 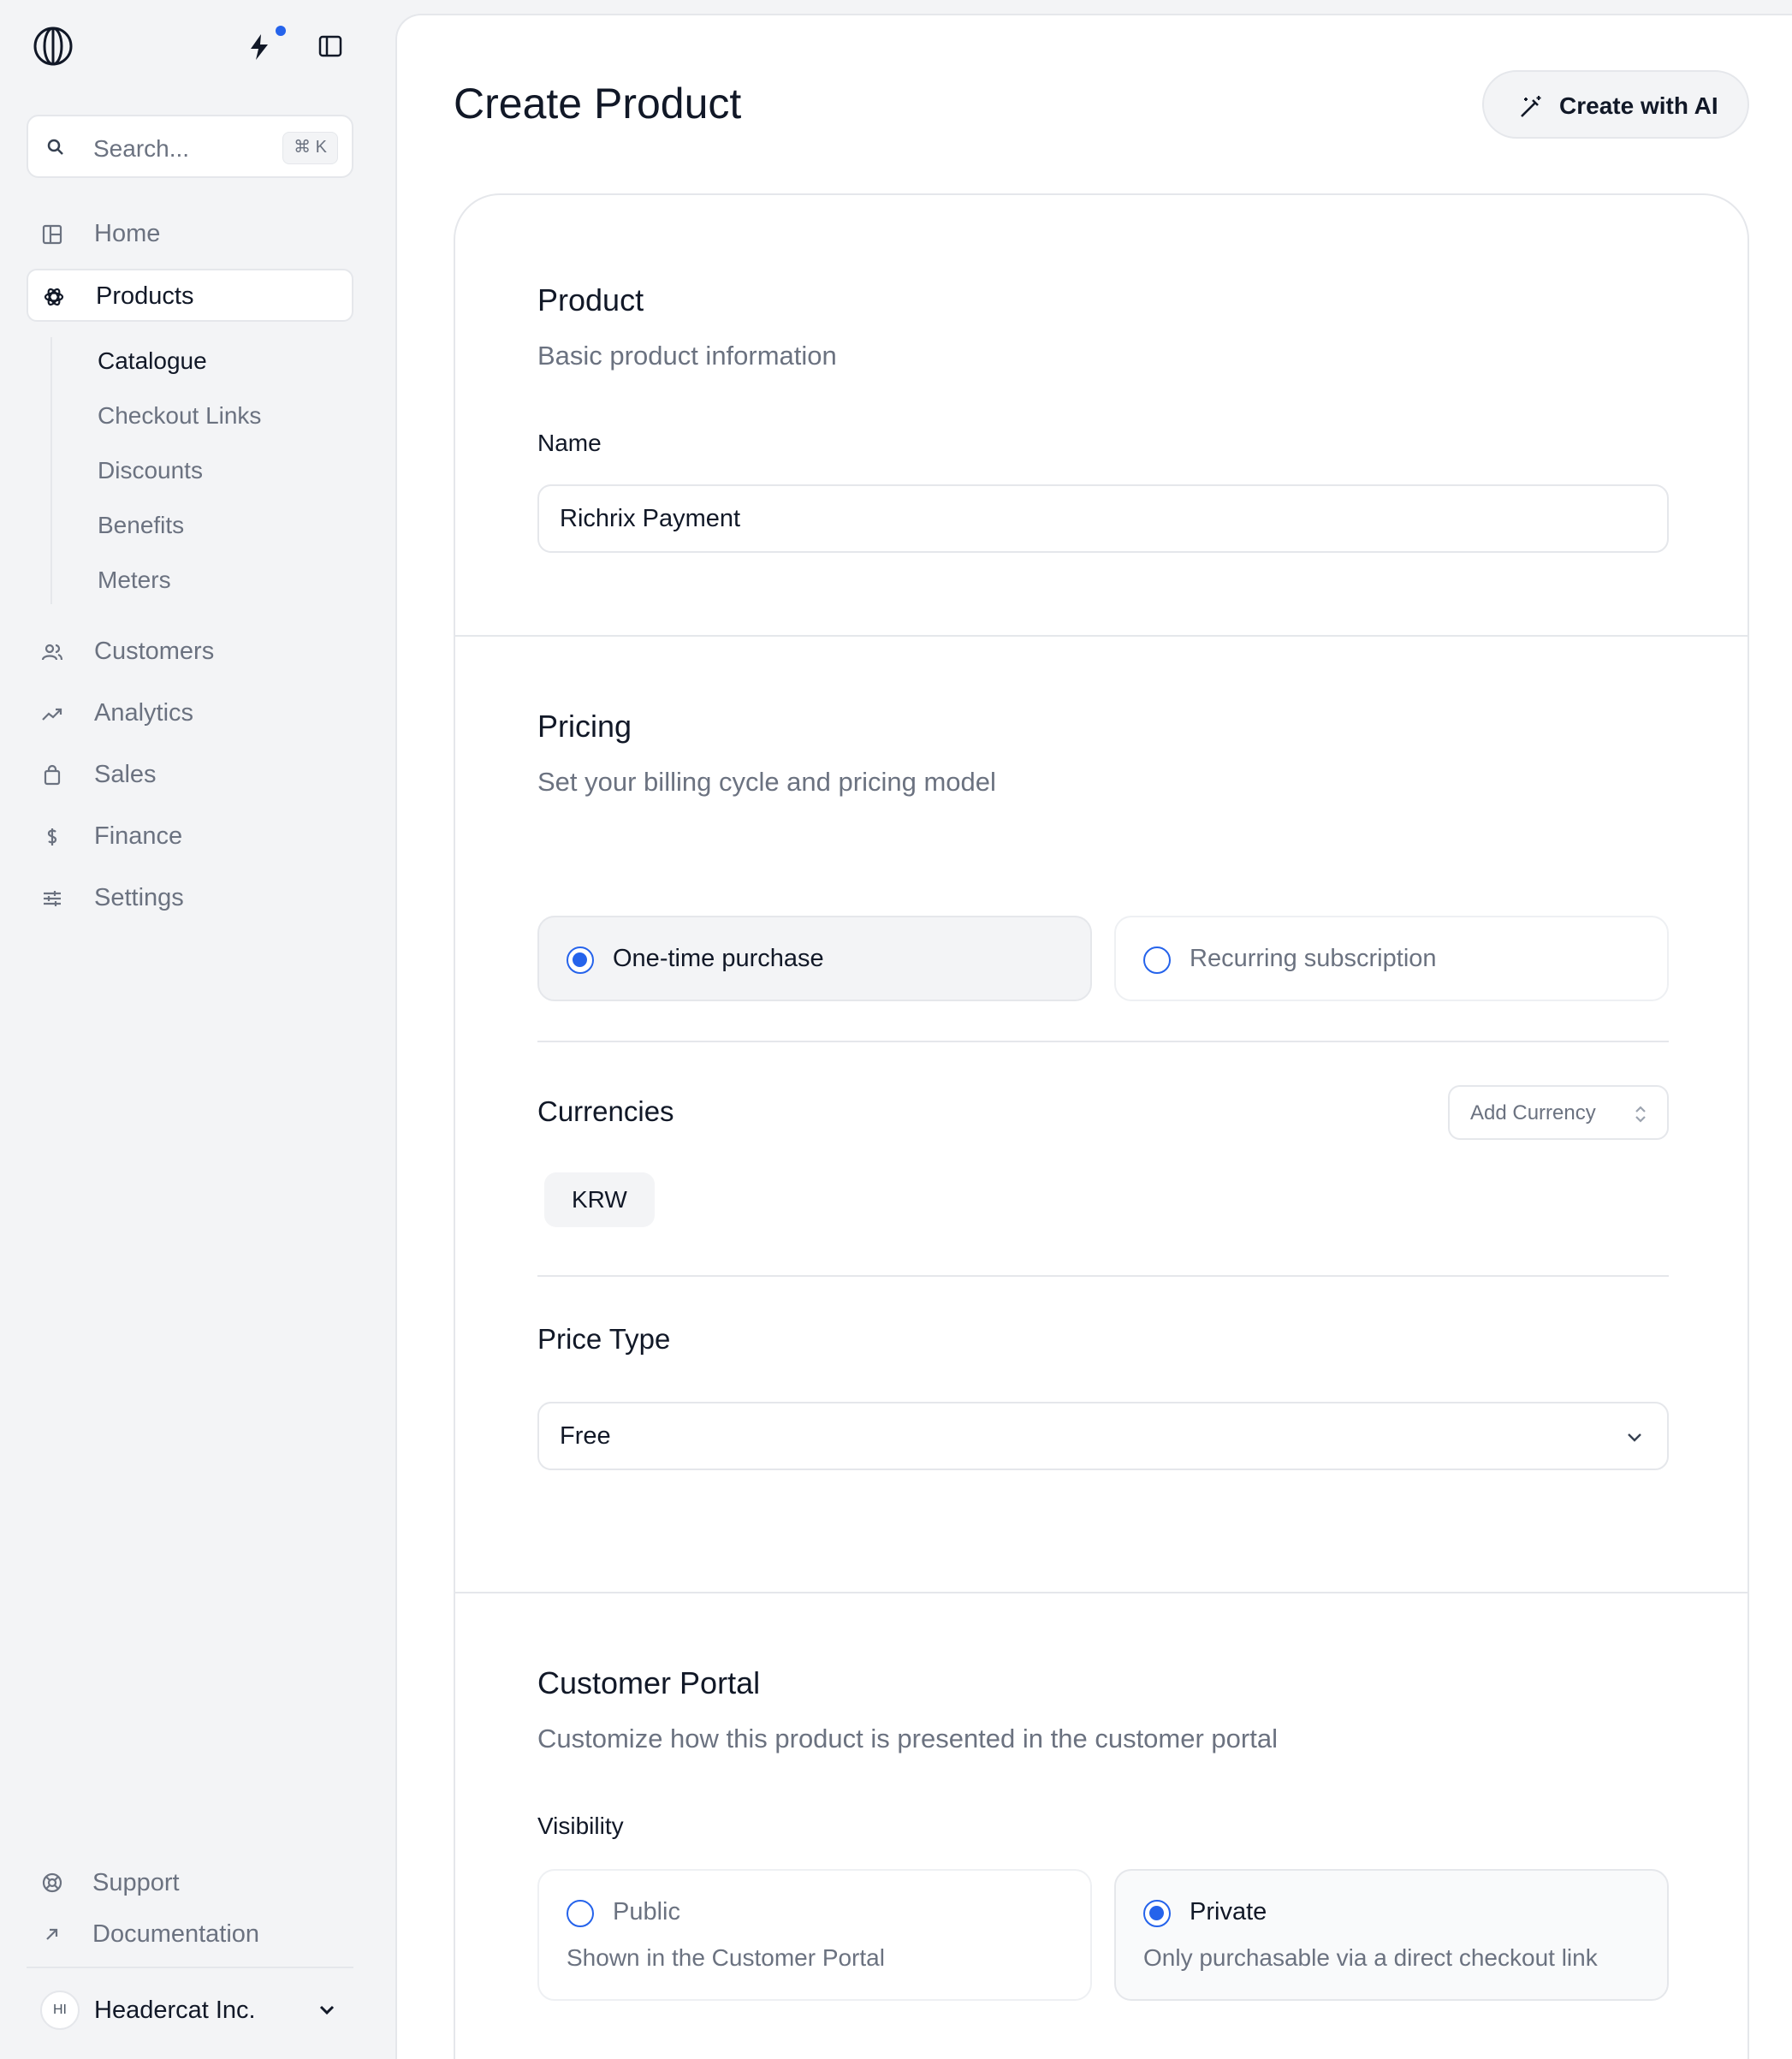 What do you see at coordinates (584, 726) in the screenshot?
I see `section-title-pricing: Pricing` at bounding box center [584, 726].